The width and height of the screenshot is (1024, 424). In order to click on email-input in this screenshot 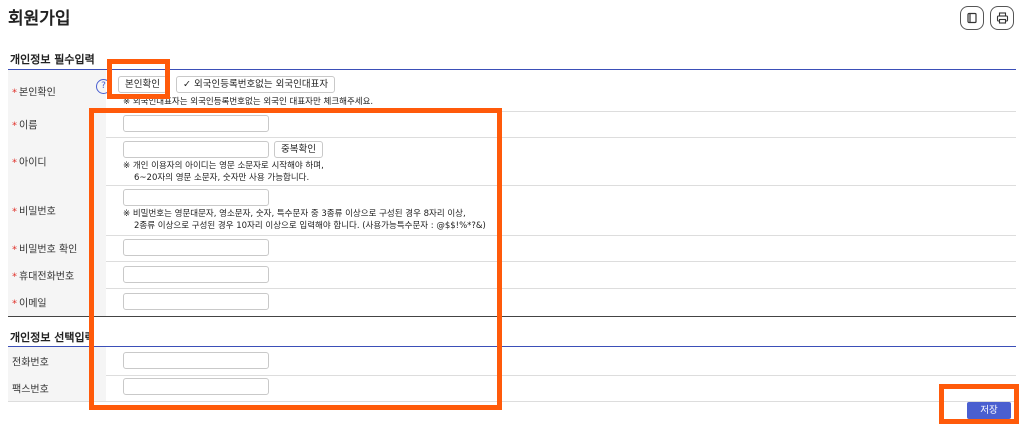, I will do `click(196, 301)`.